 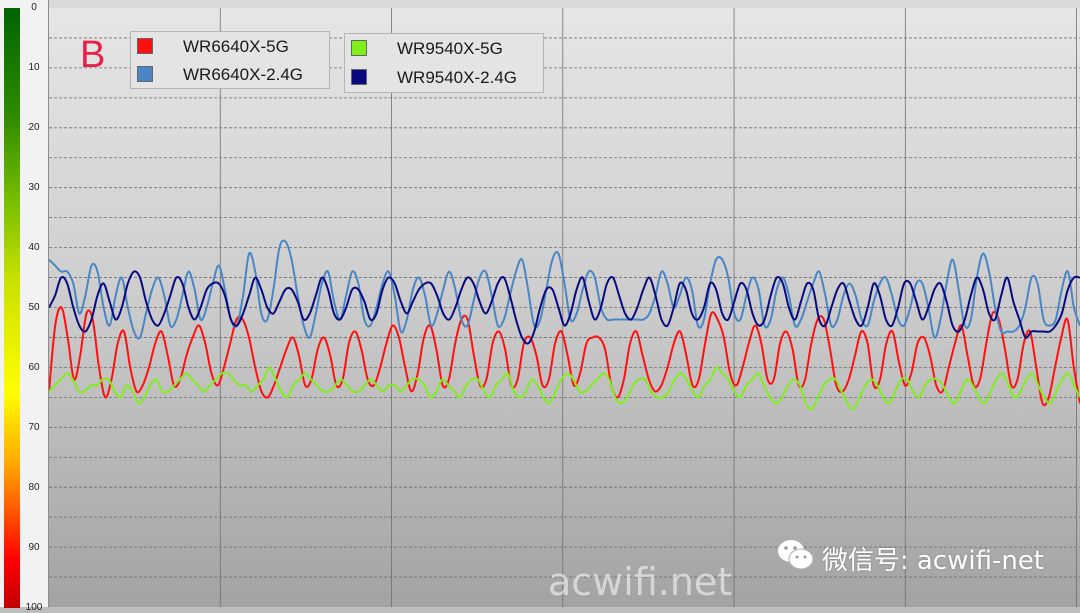 I want to click on legend-group-wr6640x: WR6640X-5G WR6640X-2.4G, so click(x=230, y=60).